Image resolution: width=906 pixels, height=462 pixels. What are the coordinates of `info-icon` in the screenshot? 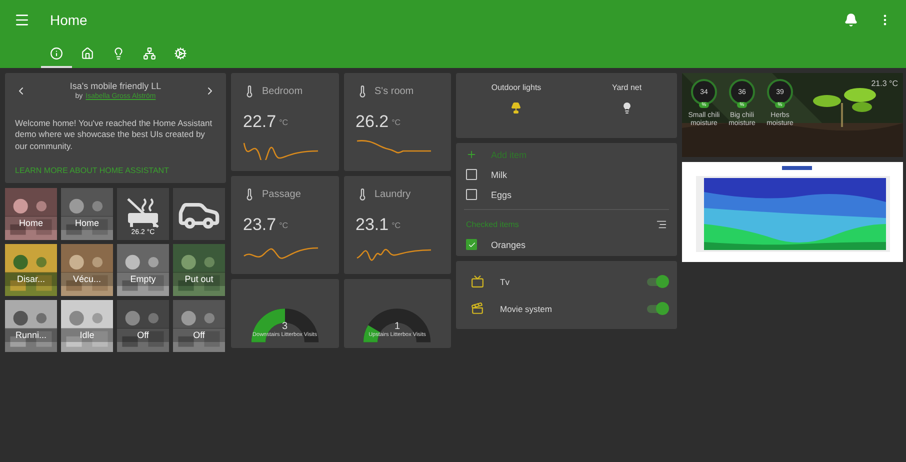 It's located at (56, 53).